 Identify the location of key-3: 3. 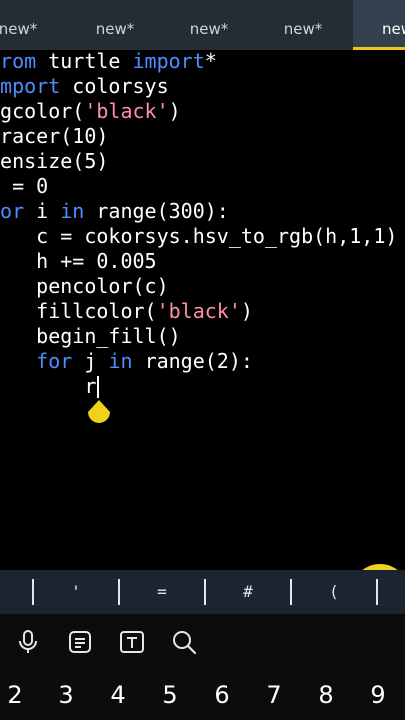
(66, 695).